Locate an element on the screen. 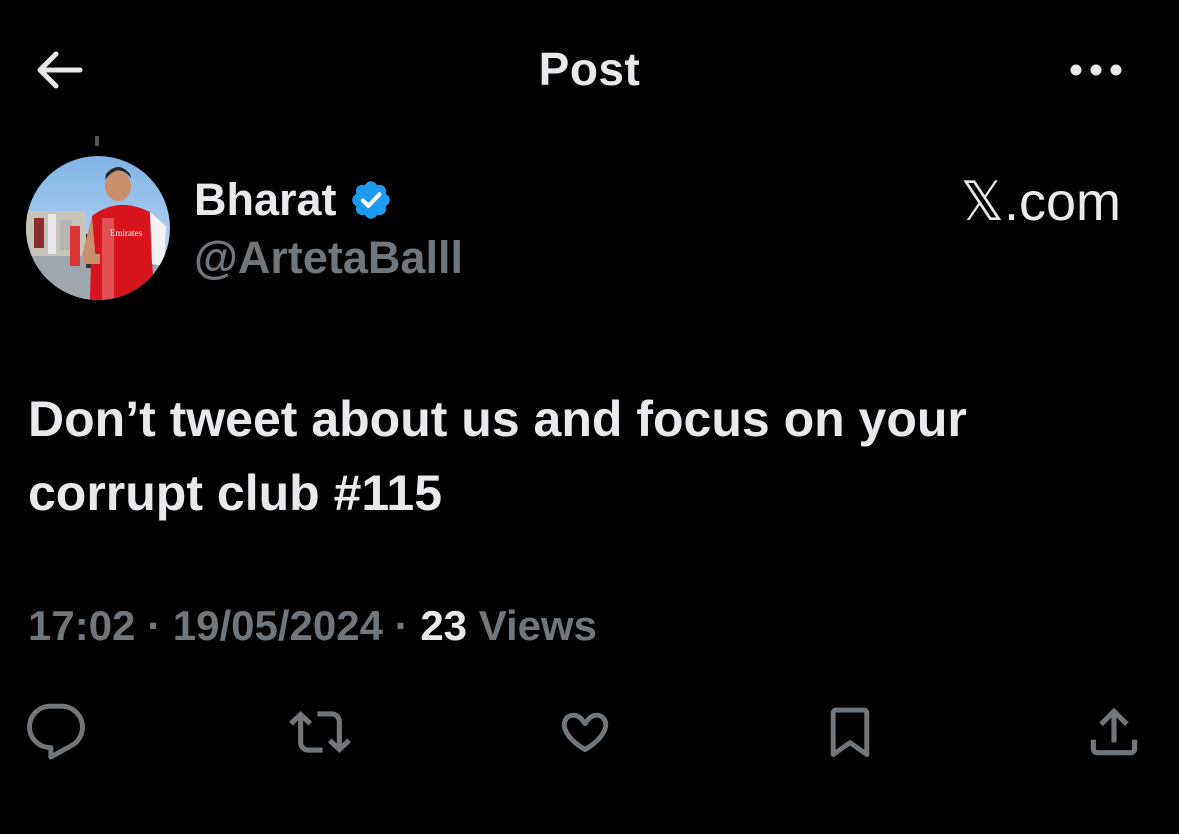 The image size is (1179, 834). more-horizontal-icon is located at coordinates (1096, 70).